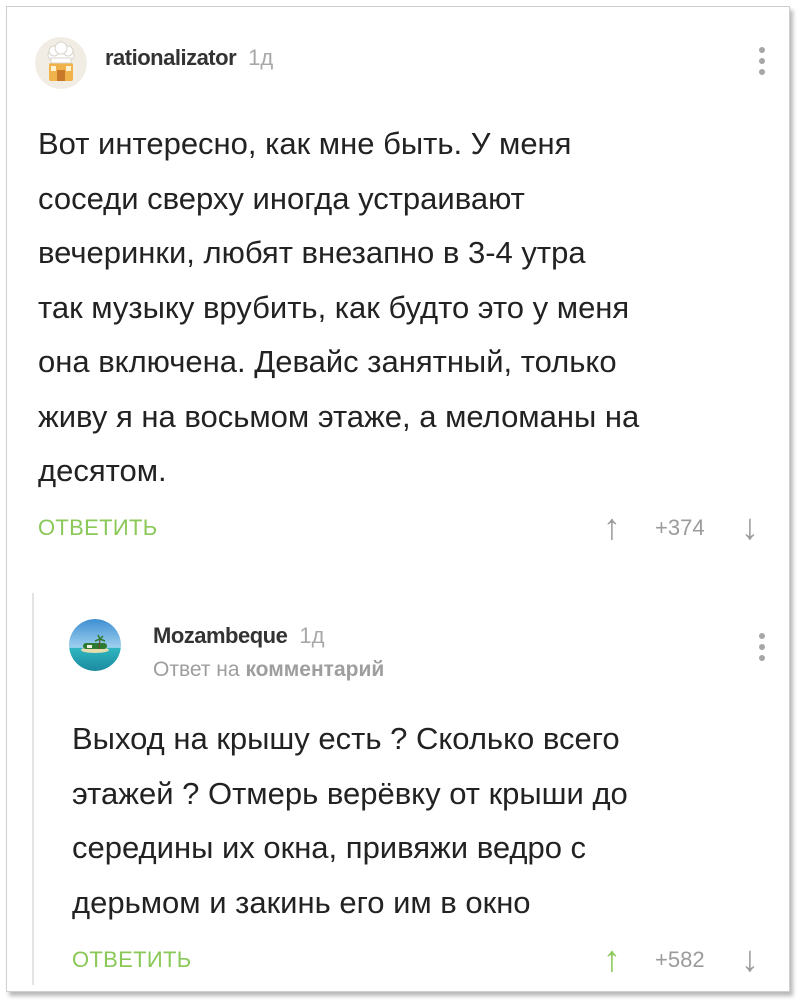  Describe the element at coordinates (329, 847) in the screenshot. I see `comment-line: середины их окна, привяжи ведро с` at that location.